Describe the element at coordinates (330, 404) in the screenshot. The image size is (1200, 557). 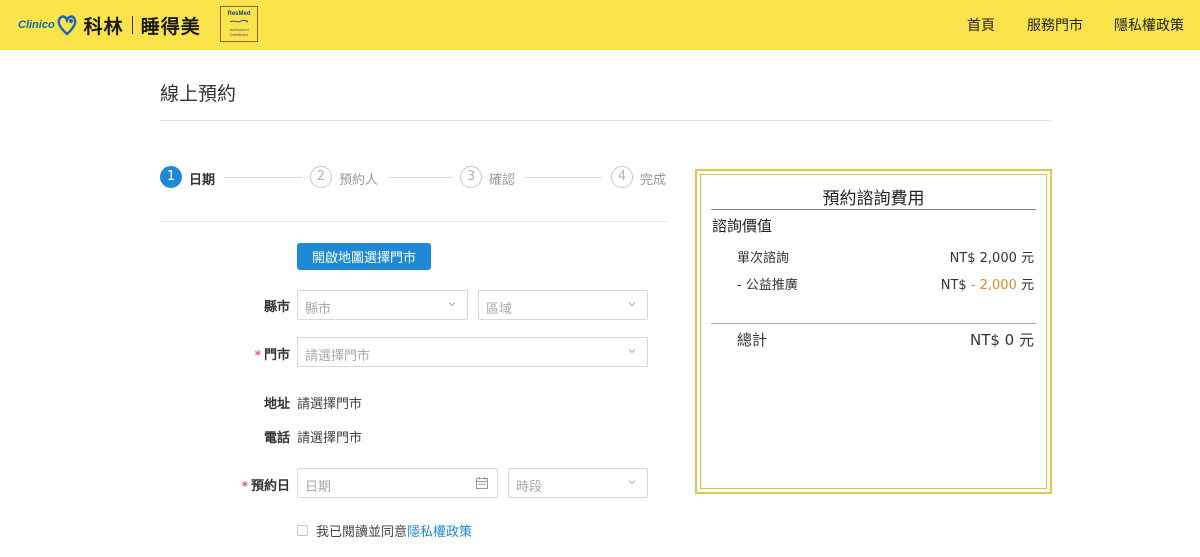
I see `address-value: 請選擇門市` at that location.